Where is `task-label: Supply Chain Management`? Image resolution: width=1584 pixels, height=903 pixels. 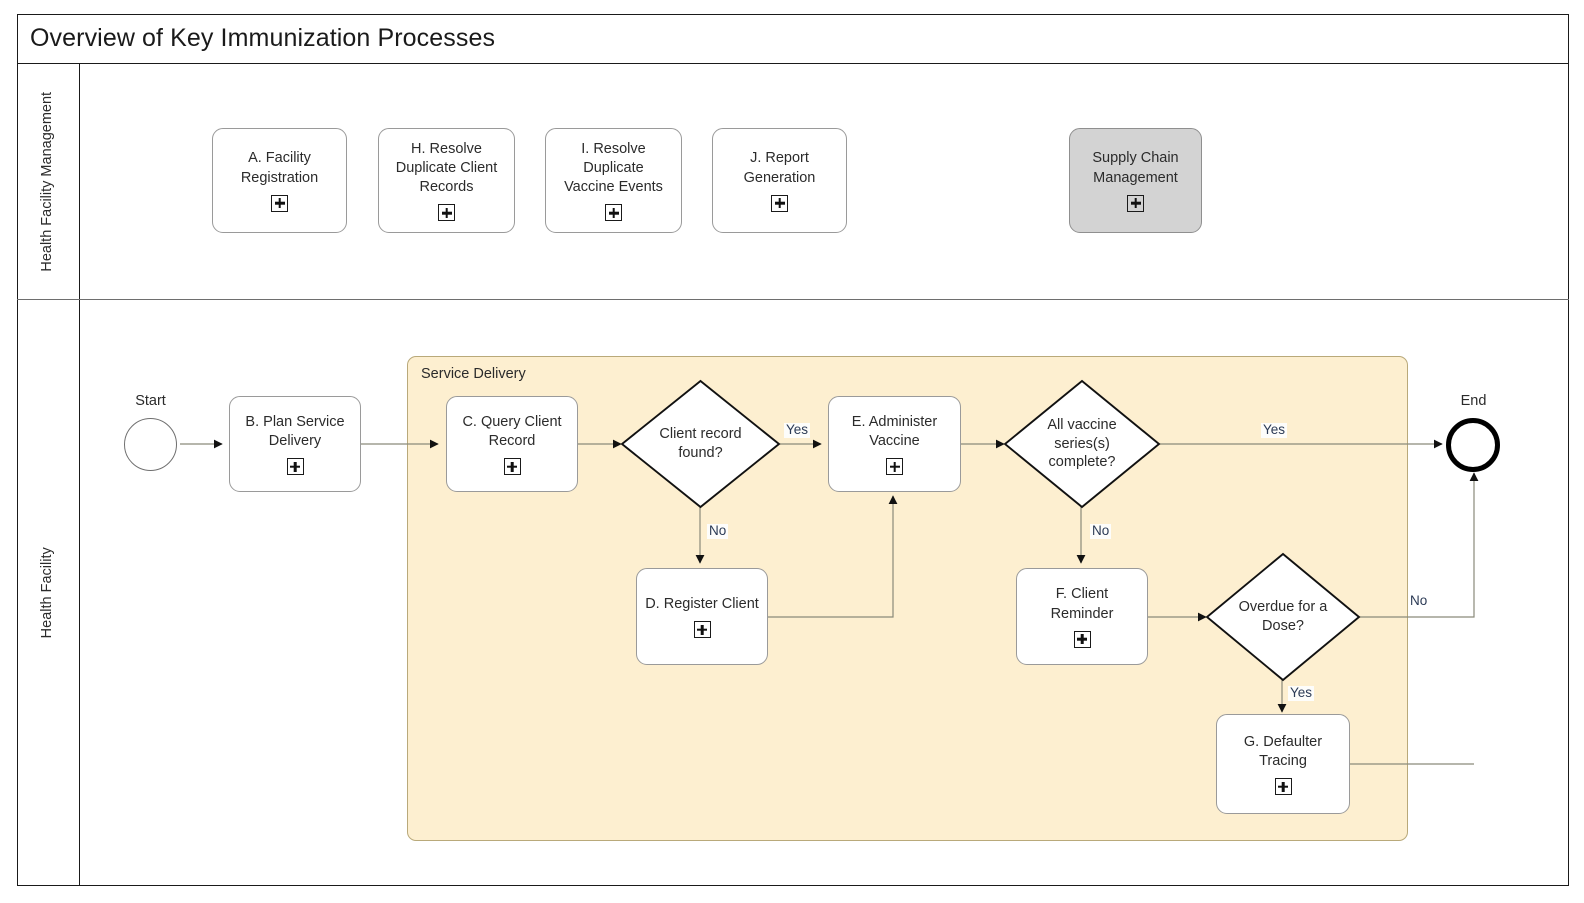
task-label: Supply Chain Management is located at coordinates (1135, 168).